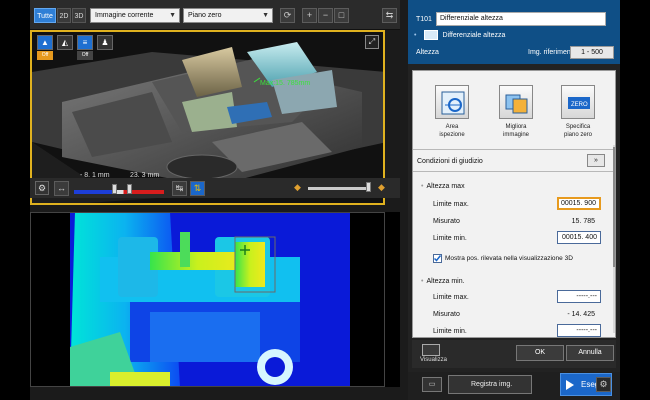  What do you see at coordinates (129, 189) in the screenshot?
I see `range-high-handle` at bounding box center [129, 189].